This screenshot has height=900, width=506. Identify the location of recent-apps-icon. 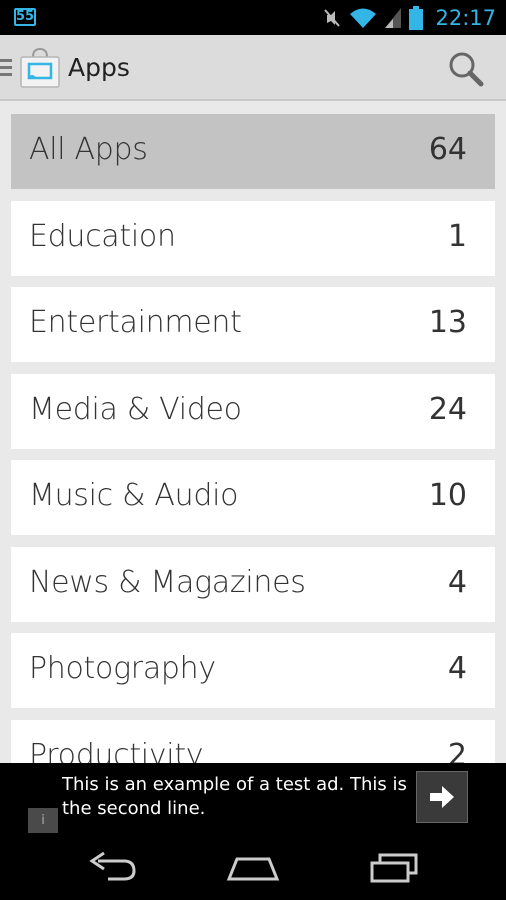
(394, 867).